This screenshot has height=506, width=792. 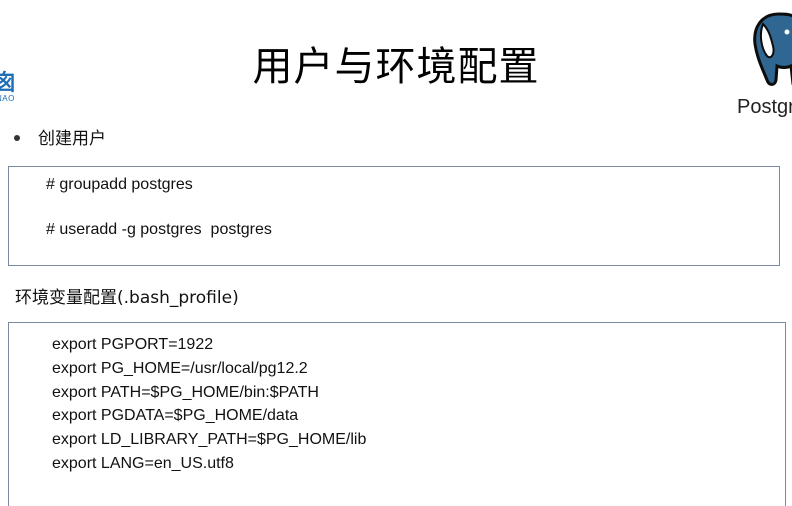 What do you see at coordinates (7, 98) in the screenshot?
I see `partner-logo-text: NAO` at bounding box center [7, 98].